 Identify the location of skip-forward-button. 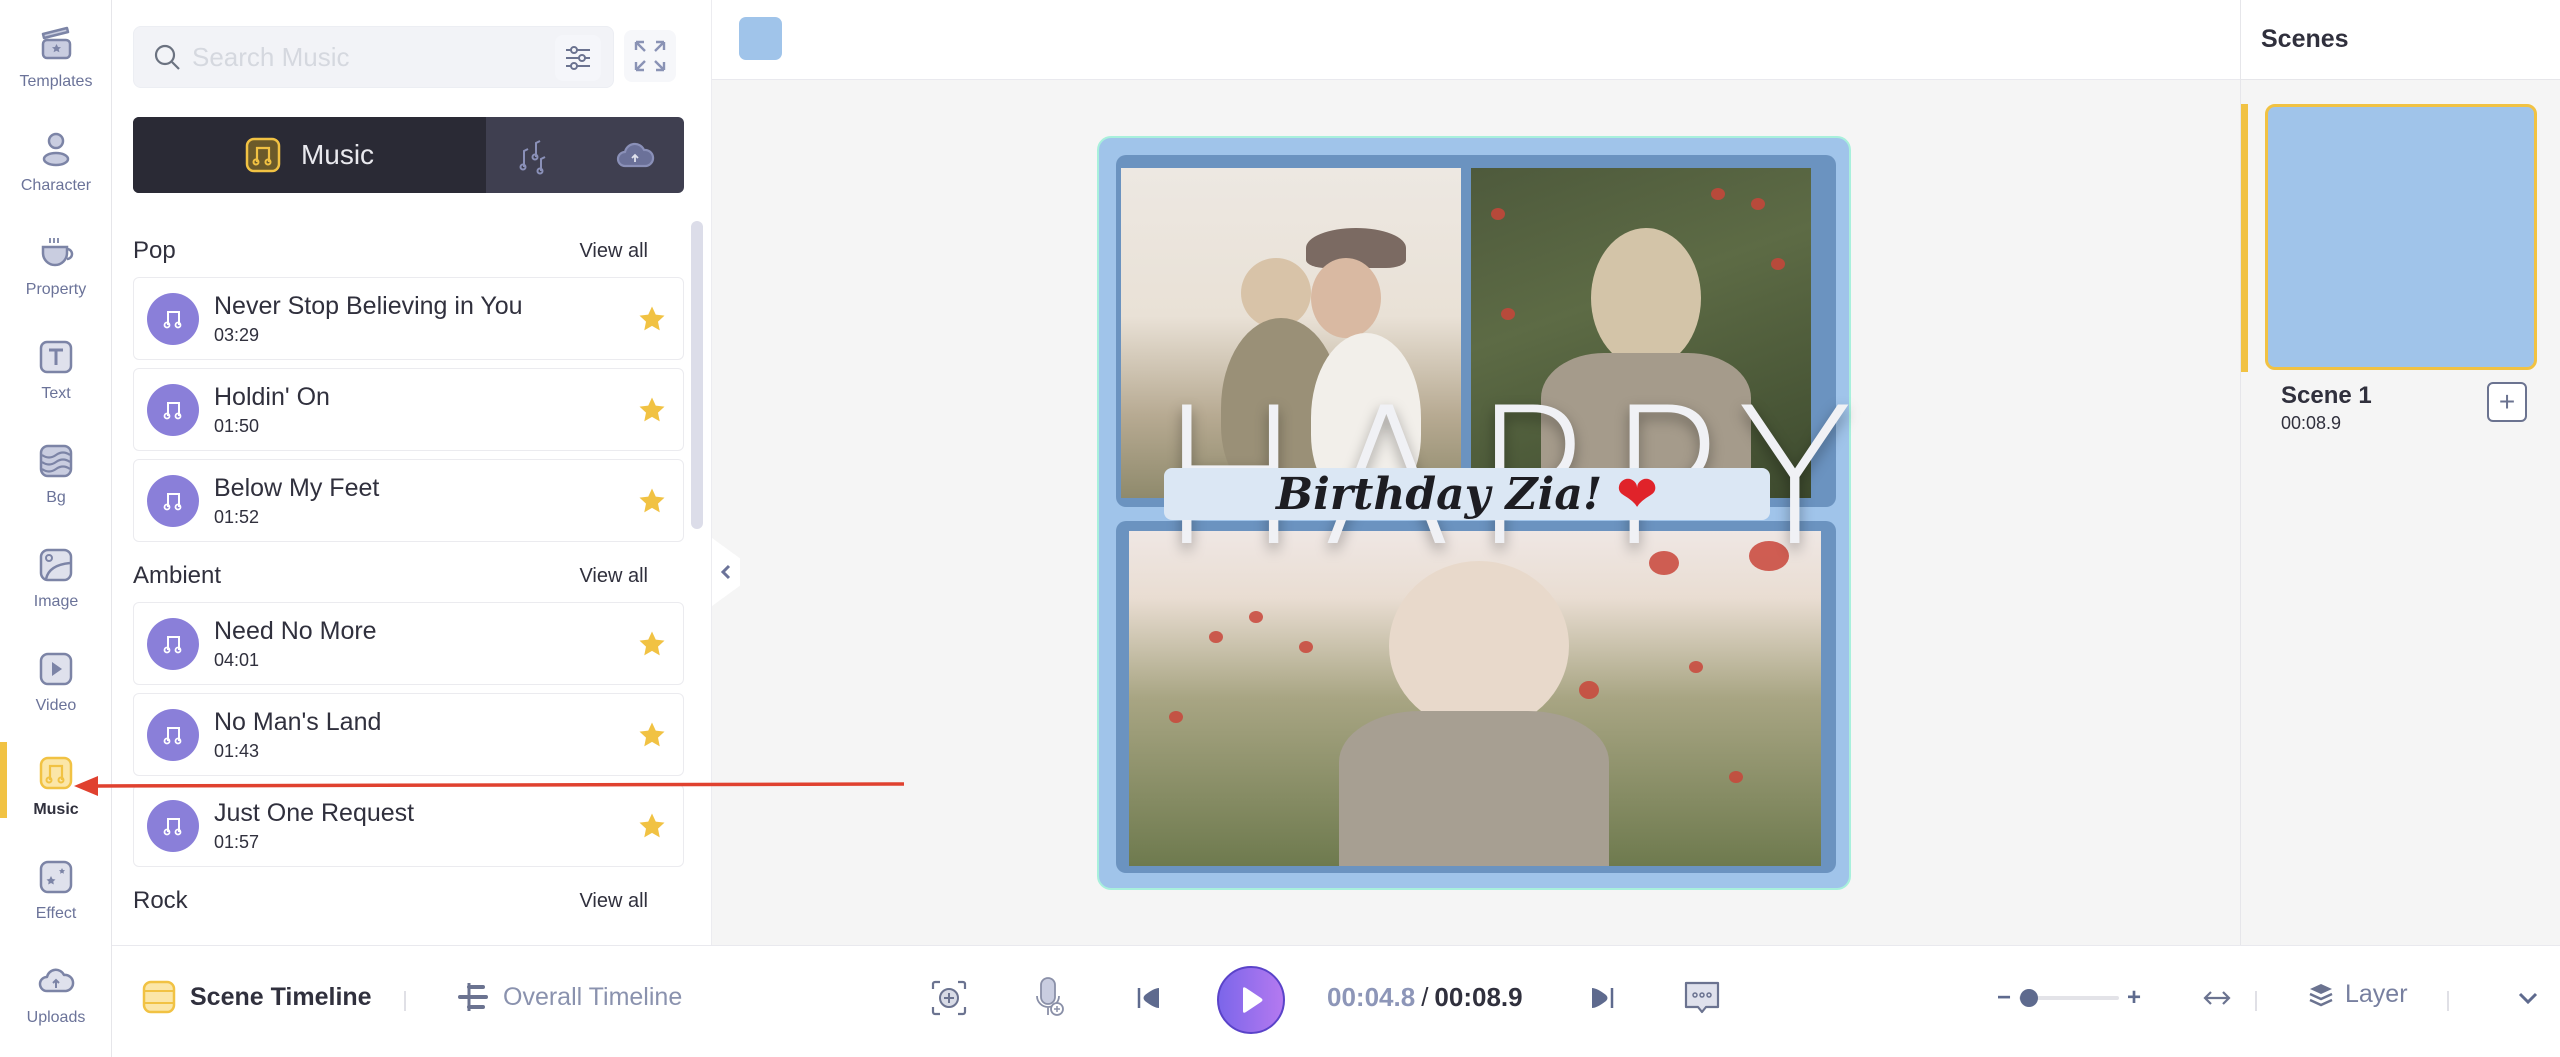
(1602, 998).